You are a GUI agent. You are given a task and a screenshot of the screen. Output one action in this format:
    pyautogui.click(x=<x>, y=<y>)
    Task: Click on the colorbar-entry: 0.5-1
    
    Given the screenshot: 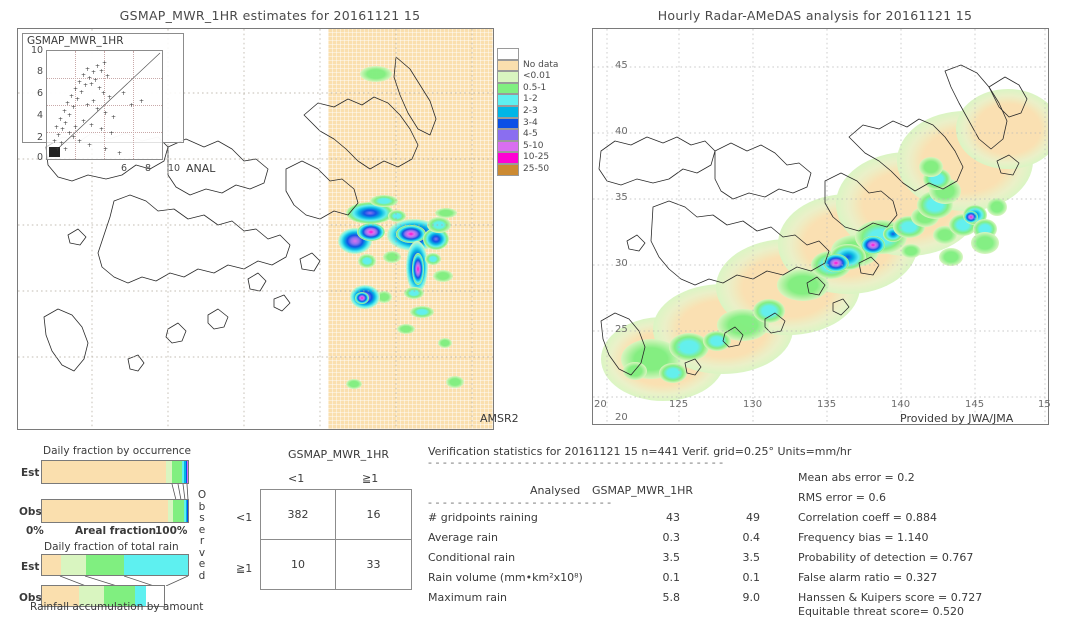 What is the action you would take?
    pyautogui.click(x=532, y=89)
    